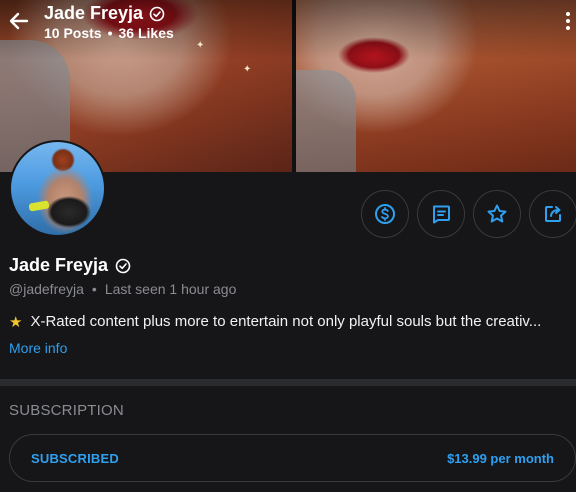  I want to click on subscription-section-title: SUBSCRIPTION, so click(66, 410).